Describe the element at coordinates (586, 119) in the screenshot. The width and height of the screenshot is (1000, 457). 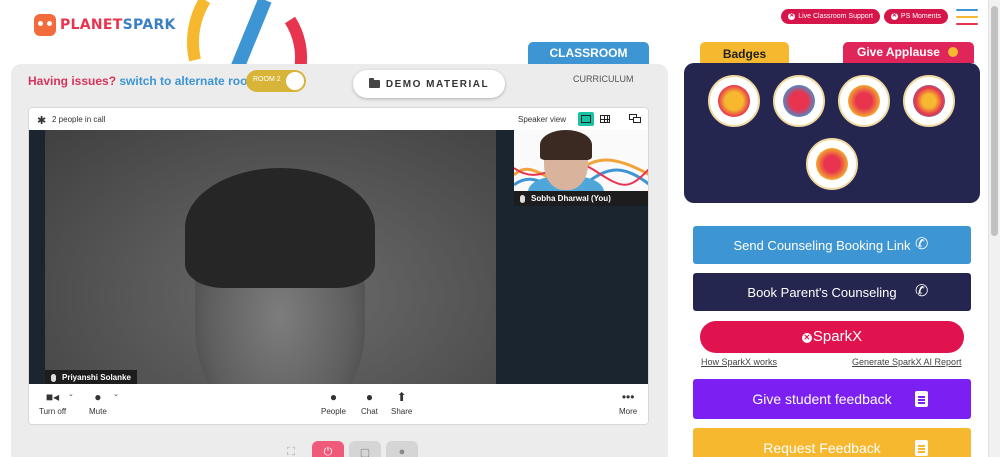
I see `speaker-view-icon` at that location.